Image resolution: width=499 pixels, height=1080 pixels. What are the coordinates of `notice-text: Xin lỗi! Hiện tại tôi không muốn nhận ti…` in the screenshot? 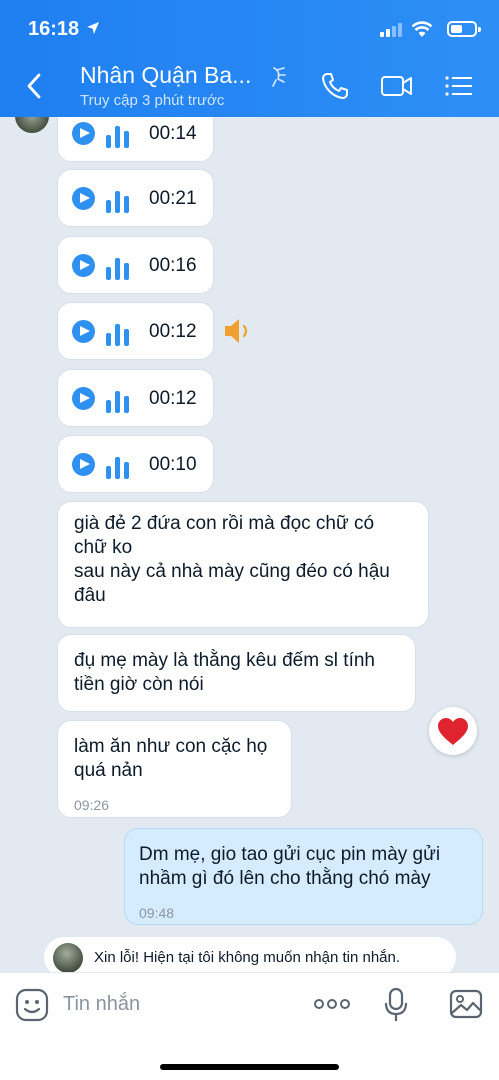 It's located at (247, 957).